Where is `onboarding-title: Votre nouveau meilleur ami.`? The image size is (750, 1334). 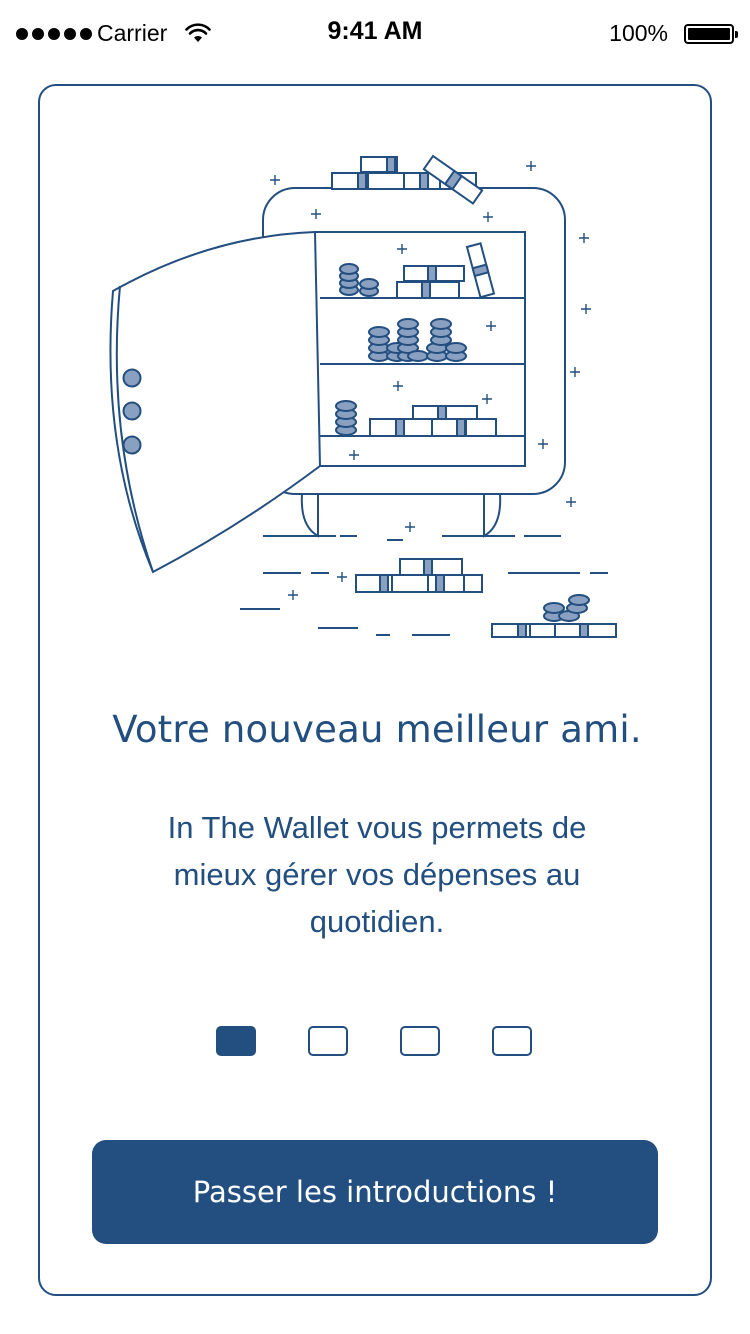 onboarding-title: Votre nouveau meilleur ami. is located at coordinates (377, 729).